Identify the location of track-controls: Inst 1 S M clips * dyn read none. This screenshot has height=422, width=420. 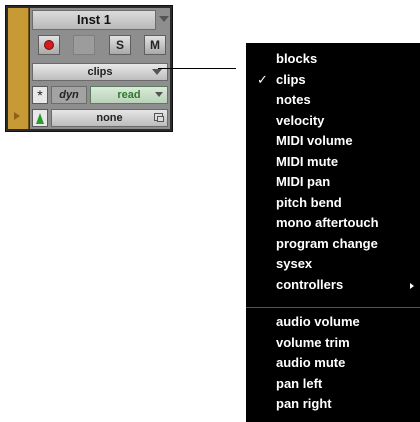
(100, 68).